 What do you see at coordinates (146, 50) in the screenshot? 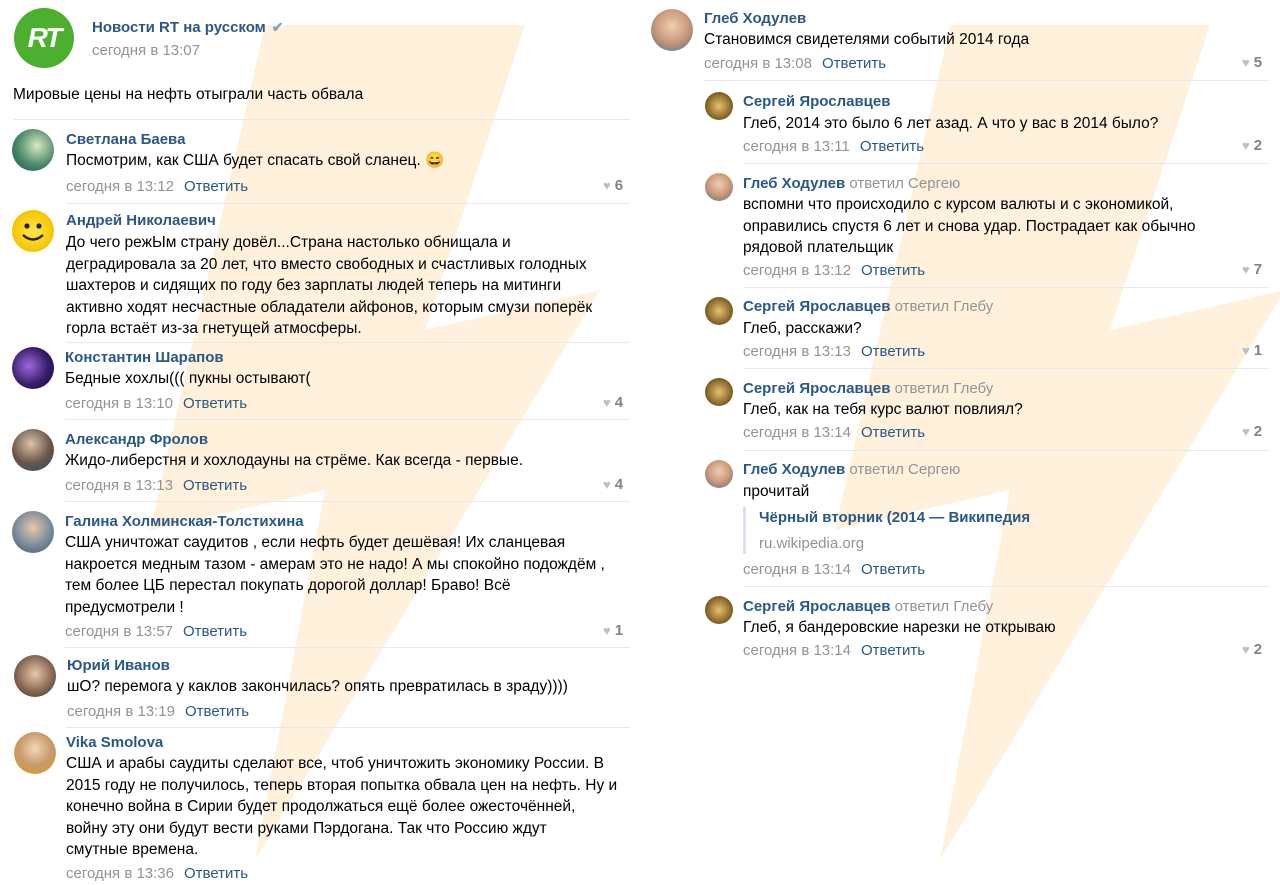
I see `post-date: сегодня в 13:07` at bounding box center [146, 50].